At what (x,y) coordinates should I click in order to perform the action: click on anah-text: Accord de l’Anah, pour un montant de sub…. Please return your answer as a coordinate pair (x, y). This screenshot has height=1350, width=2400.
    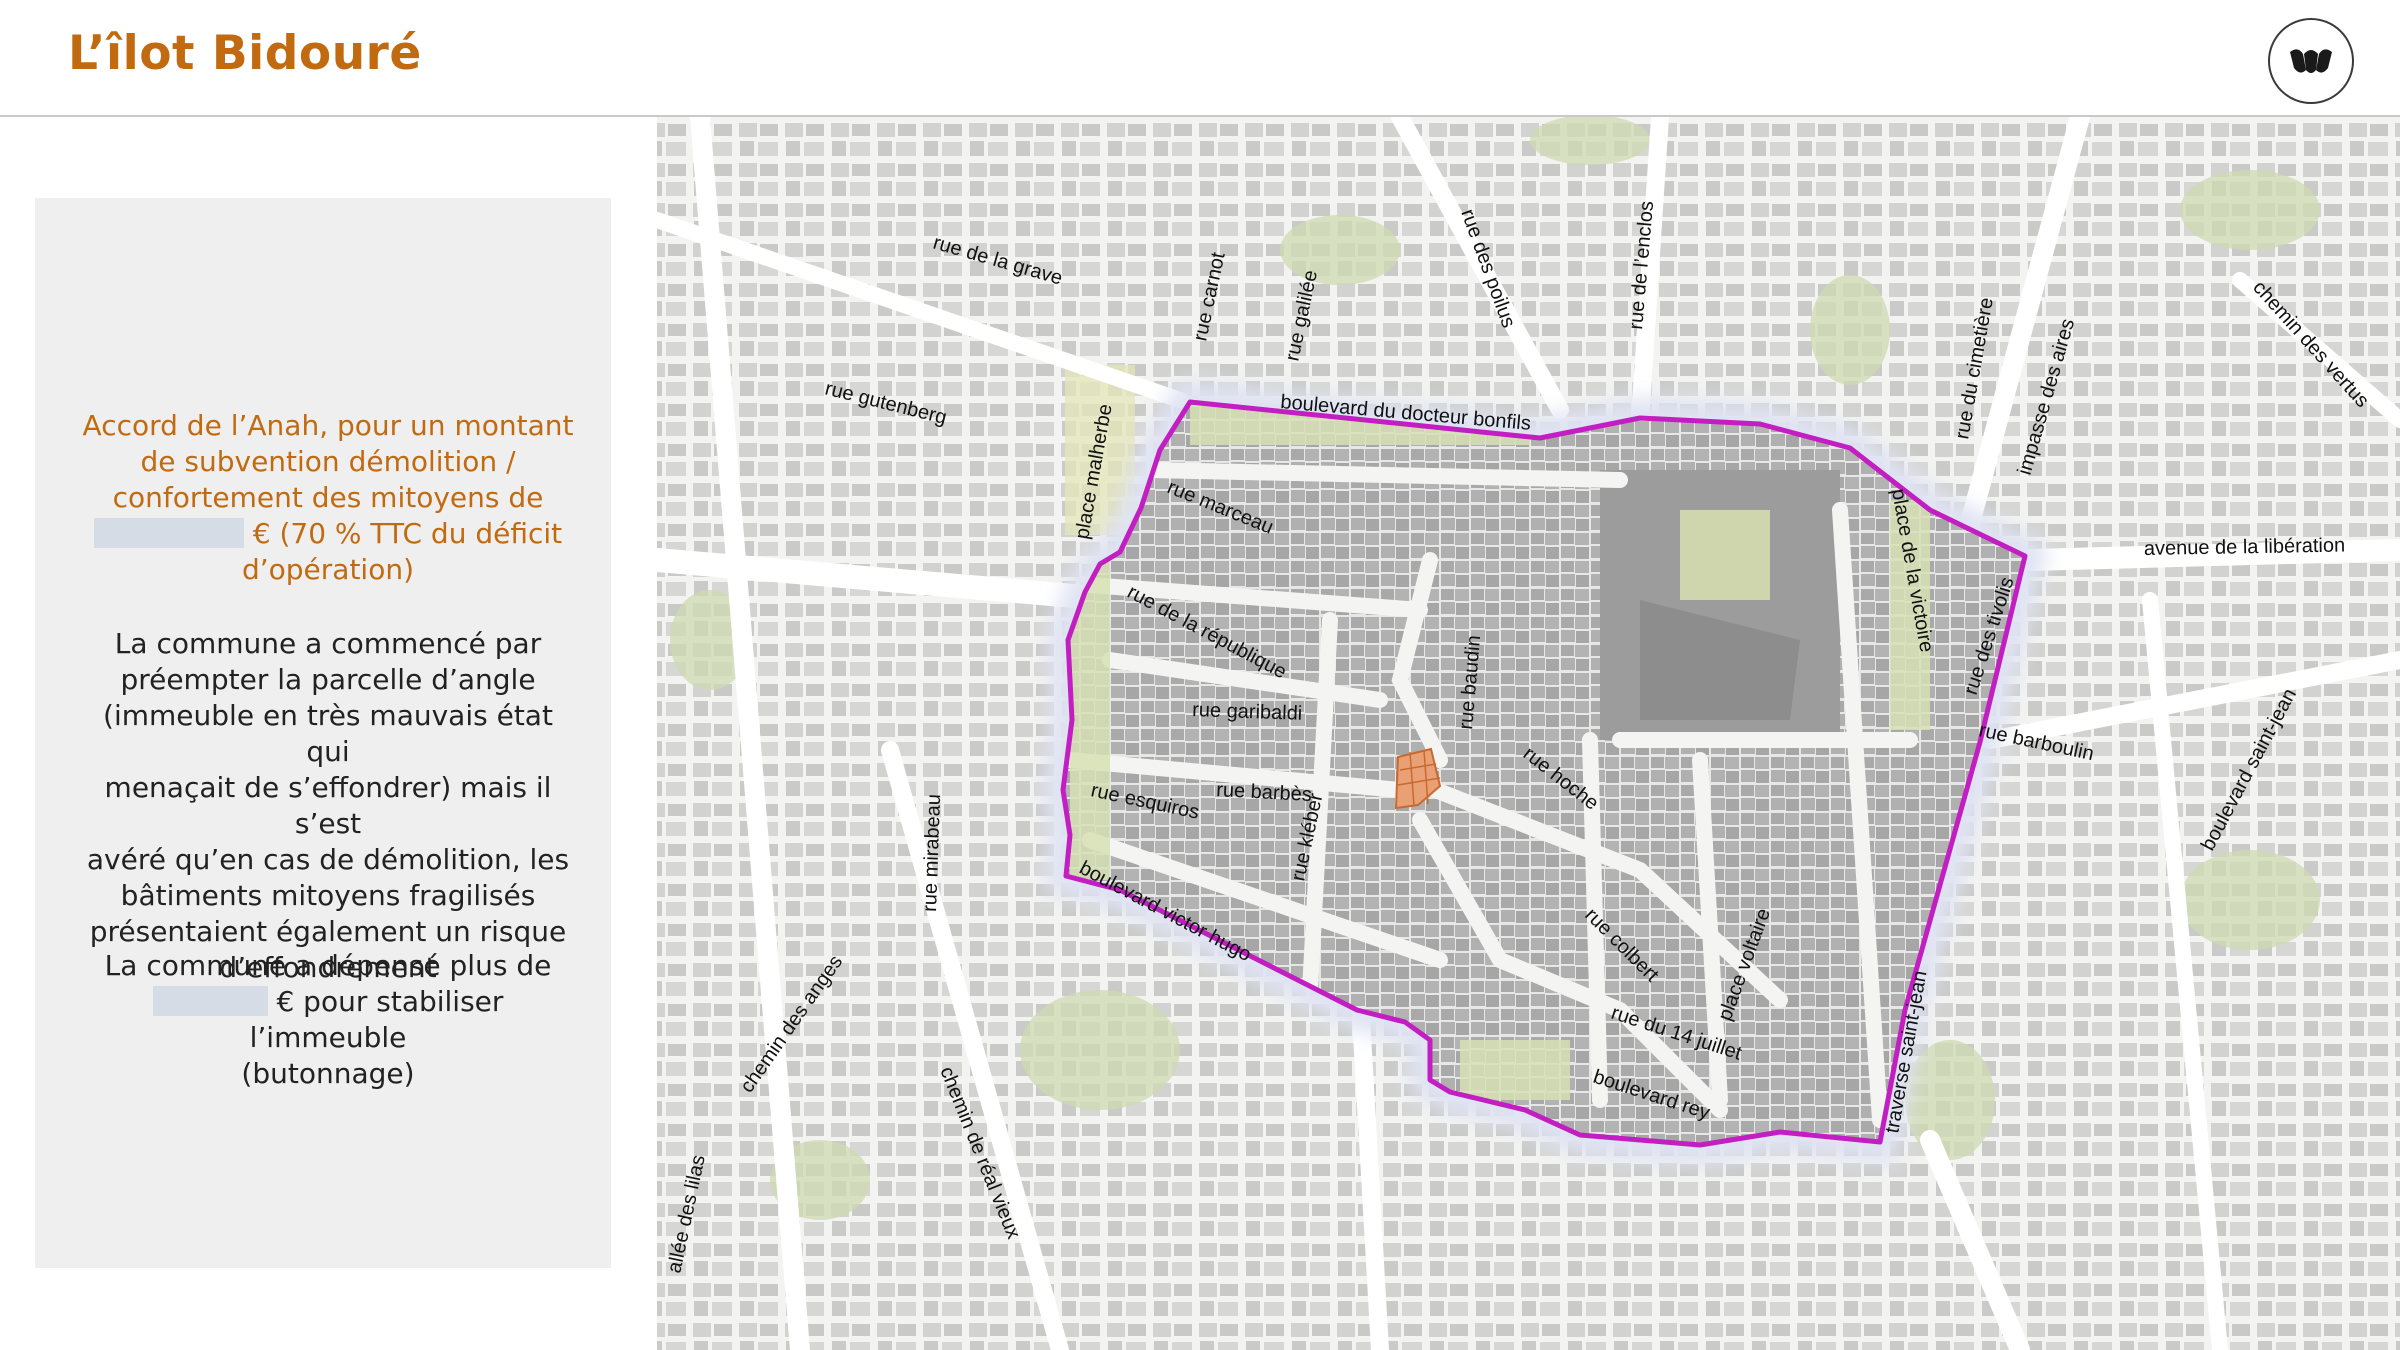
    Looking at the image, I should click on (328, 498).